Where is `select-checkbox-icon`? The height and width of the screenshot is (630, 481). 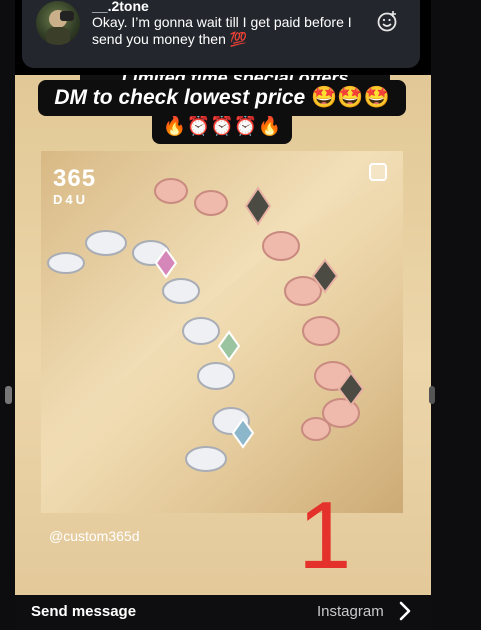
select-checkbox-icon is located at coordinates (378, 172).